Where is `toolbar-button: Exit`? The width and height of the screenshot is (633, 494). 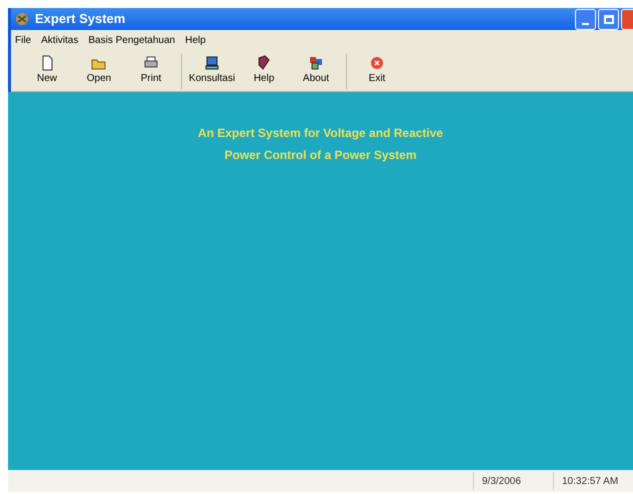
toolbar-button: Exit is located at coordinates (377, 70).